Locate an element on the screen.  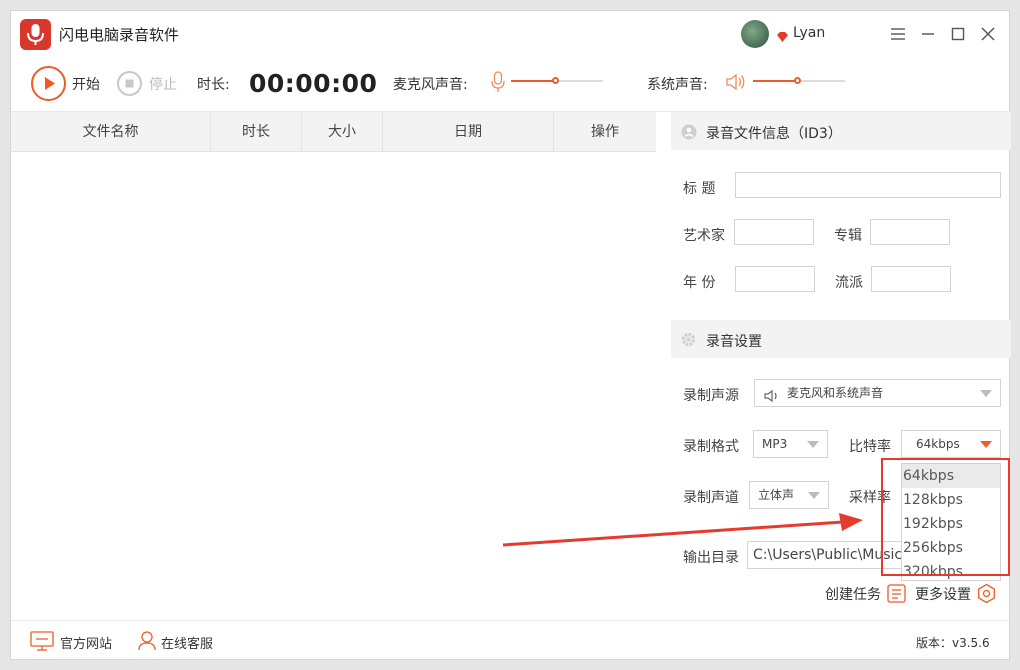
id3-section-title: 录音文件信息（ID3） is located at coordinates (774, 134).